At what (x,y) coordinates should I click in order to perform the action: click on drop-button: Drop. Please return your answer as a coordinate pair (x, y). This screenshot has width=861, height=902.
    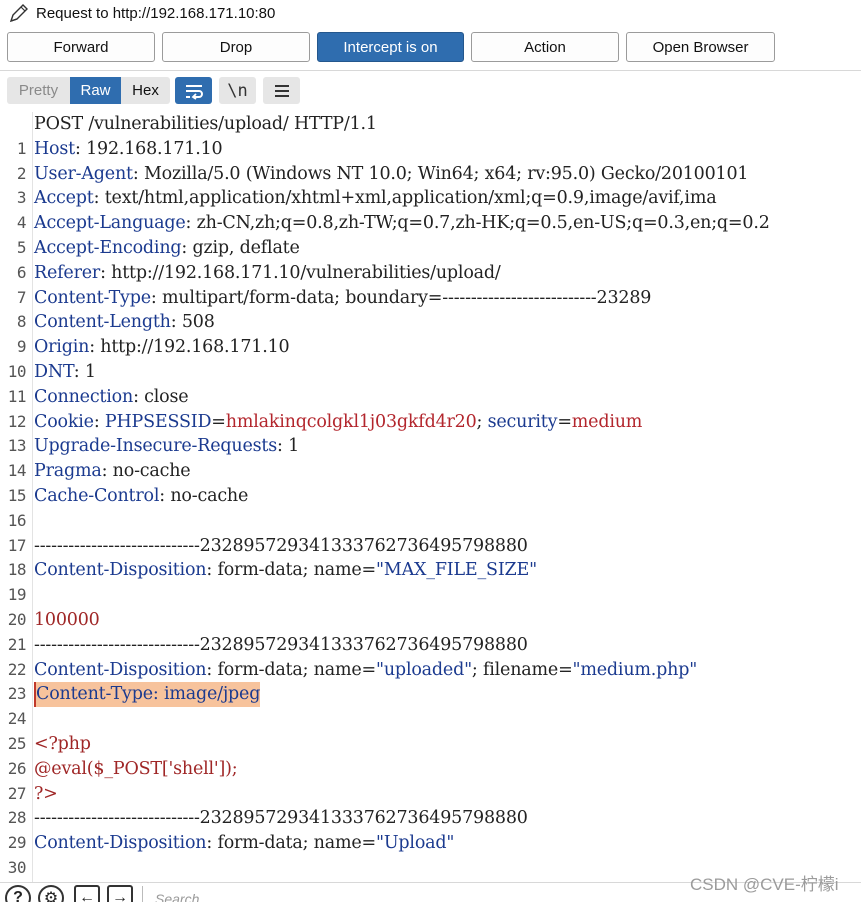
    Looking at the image, I should click on (236, 47).